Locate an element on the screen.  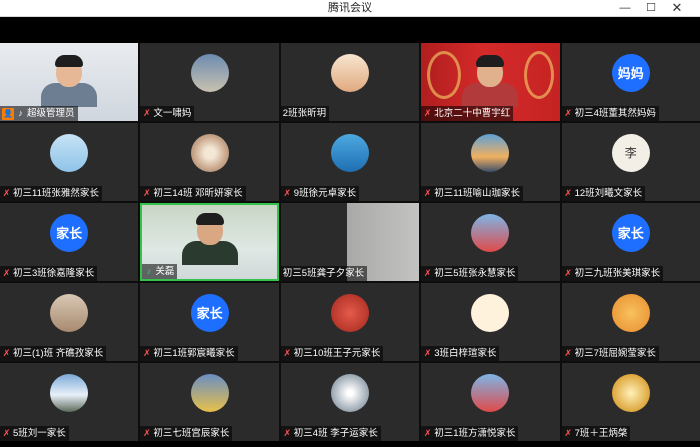
participant-name-label: ✗ 初三10班王子元家长 is located at coordinates (332, 353).